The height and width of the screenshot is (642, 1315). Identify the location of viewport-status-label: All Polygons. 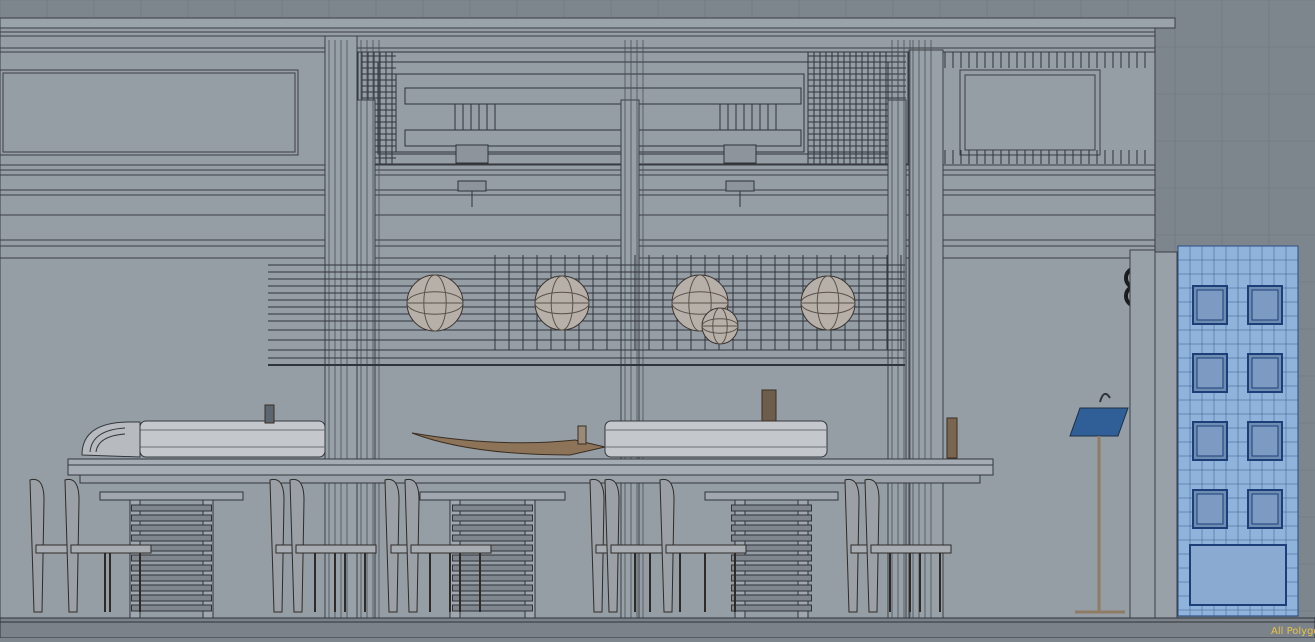
(1293, 631).